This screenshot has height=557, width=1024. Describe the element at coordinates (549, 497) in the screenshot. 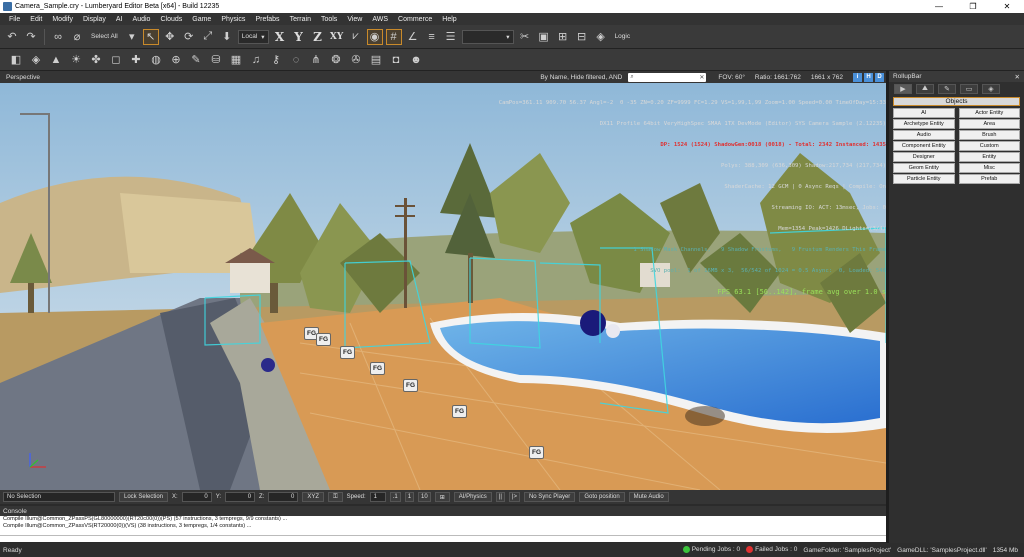

I see `no-sync-player-button: No Sync Player` at that location.